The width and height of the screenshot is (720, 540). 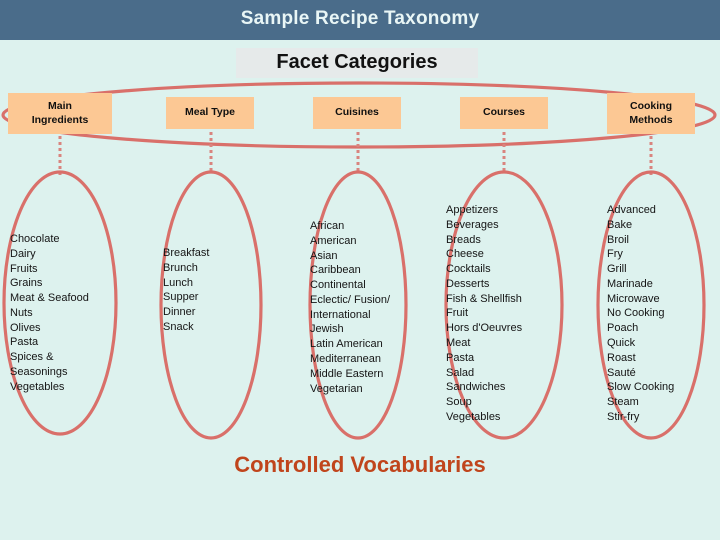 What do you see at coordinates (631, 210) in the screenshot?
I see `vocab-term: Advanced` at bounding box center [631, 210].